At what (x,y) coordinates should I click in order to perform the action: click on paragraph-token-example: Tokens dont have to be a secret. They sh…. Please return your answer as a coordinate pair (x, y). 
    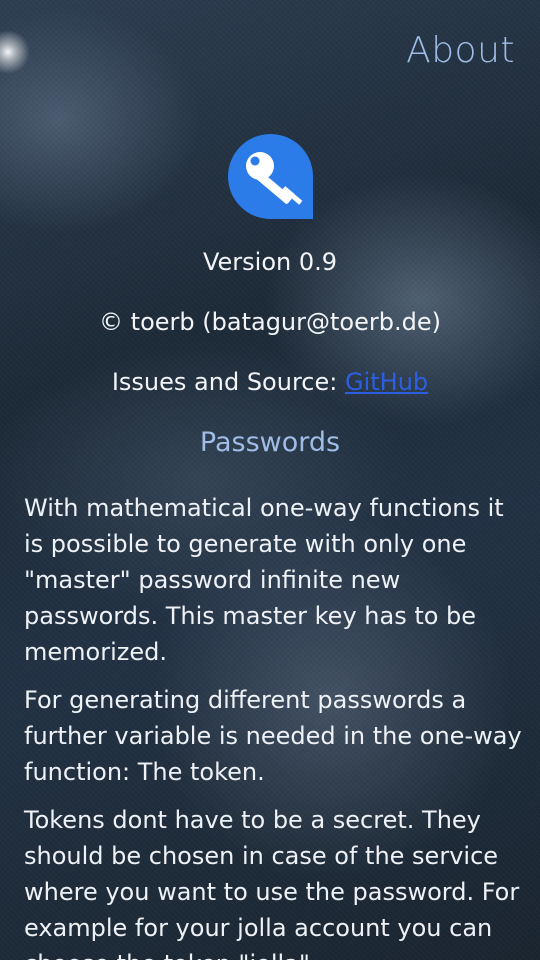
    Looking at the image, I should click on (272, 883).